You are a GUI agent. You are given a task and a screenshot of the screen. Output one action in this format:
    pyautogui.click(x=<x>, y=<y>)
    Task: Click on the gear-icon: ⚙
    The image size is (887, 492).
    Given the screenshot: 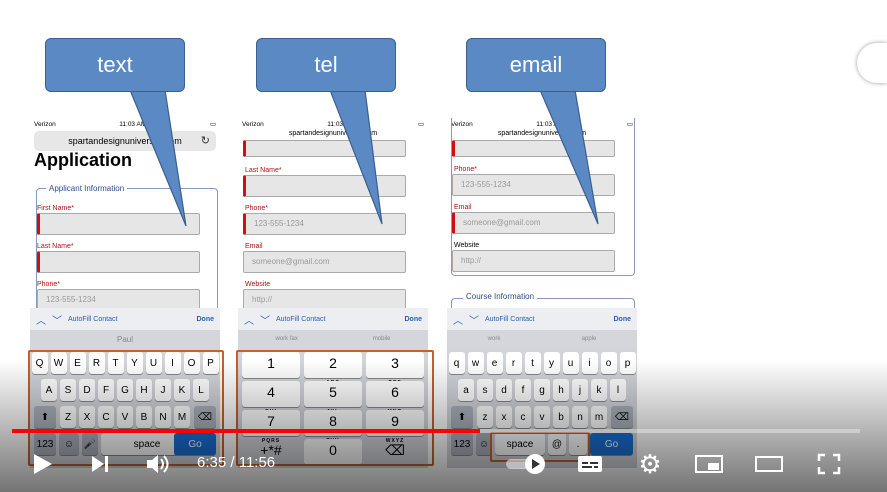 What is the action you would take?
    pyautogui.click(x=650, y=463)
    